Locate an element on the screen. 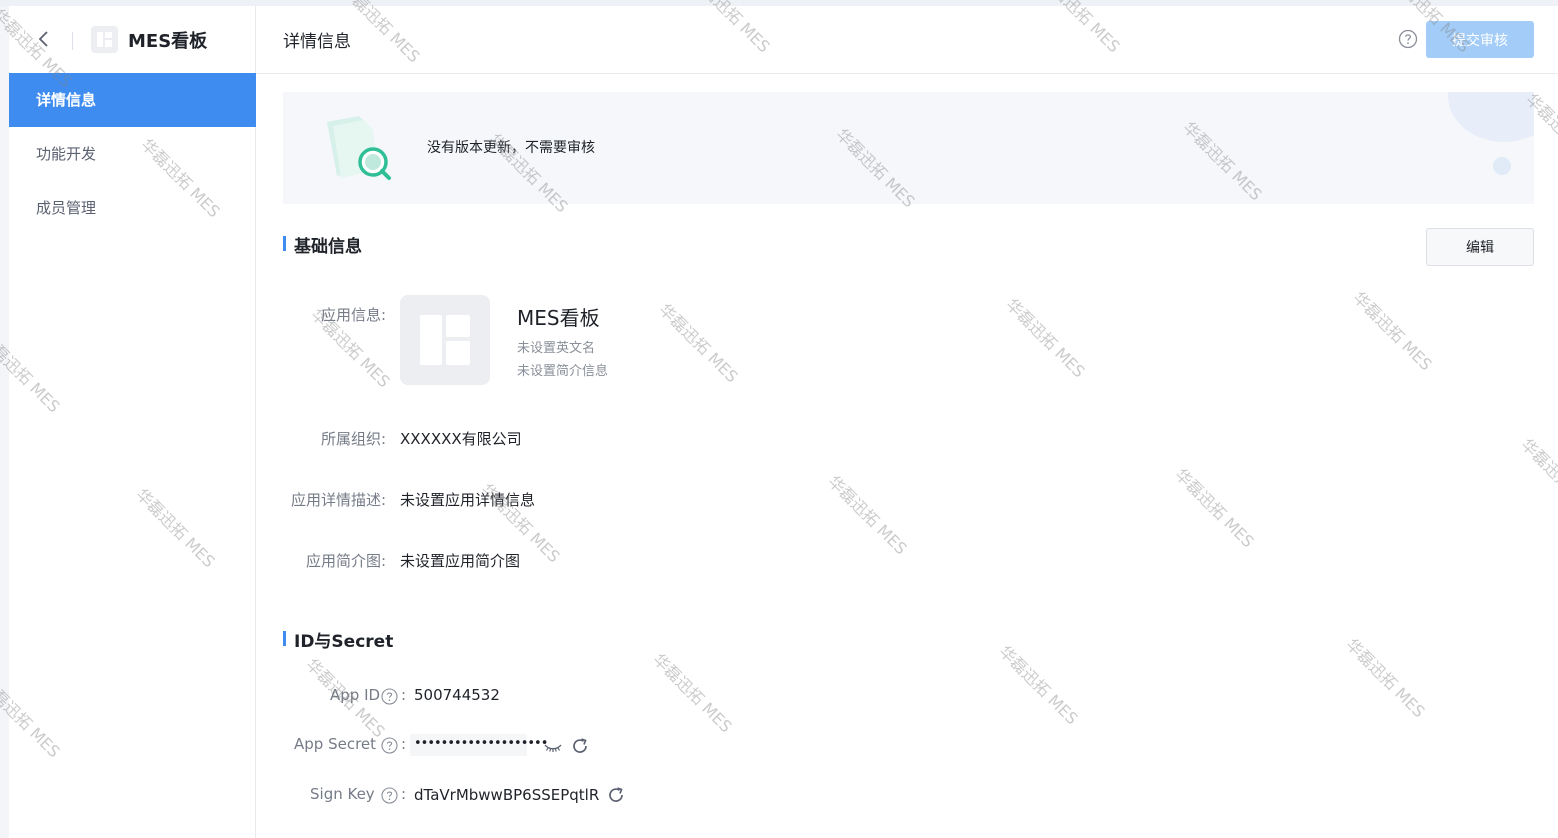 This screenshot has height=838, width=1558. app-id-label: App ID is located at coordinates (355, 695).